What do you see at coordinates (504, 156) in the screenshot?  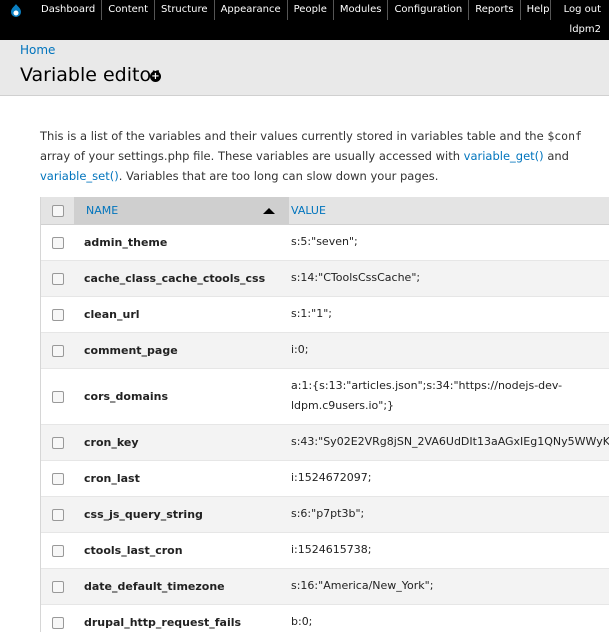 I see `variable-get-link: variable_get()` at bounding box center [504, 156].